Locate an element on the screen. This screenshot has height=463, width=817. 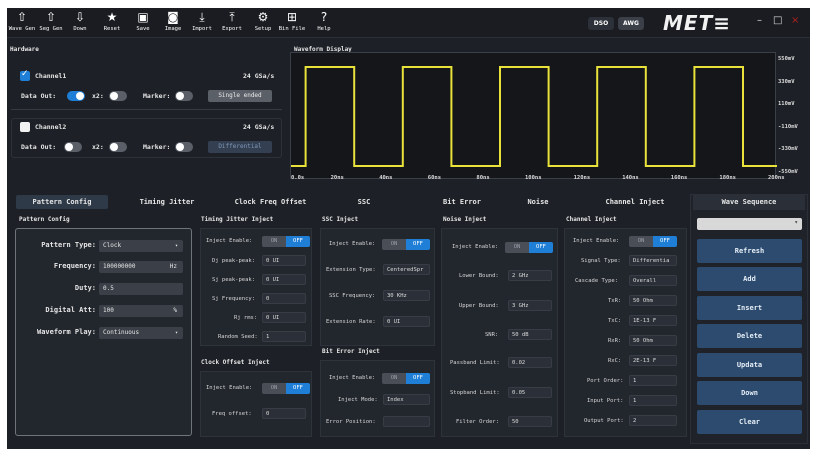
save-button: ▣ Save is located at coordinates (143, 23).